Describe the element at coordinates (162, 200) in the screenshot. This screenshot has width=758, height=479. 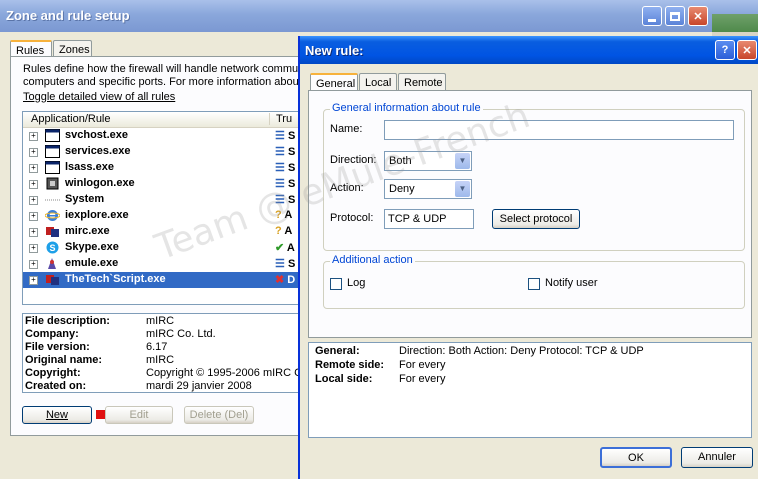
I see `list-item: + System ☰ S` at that location.